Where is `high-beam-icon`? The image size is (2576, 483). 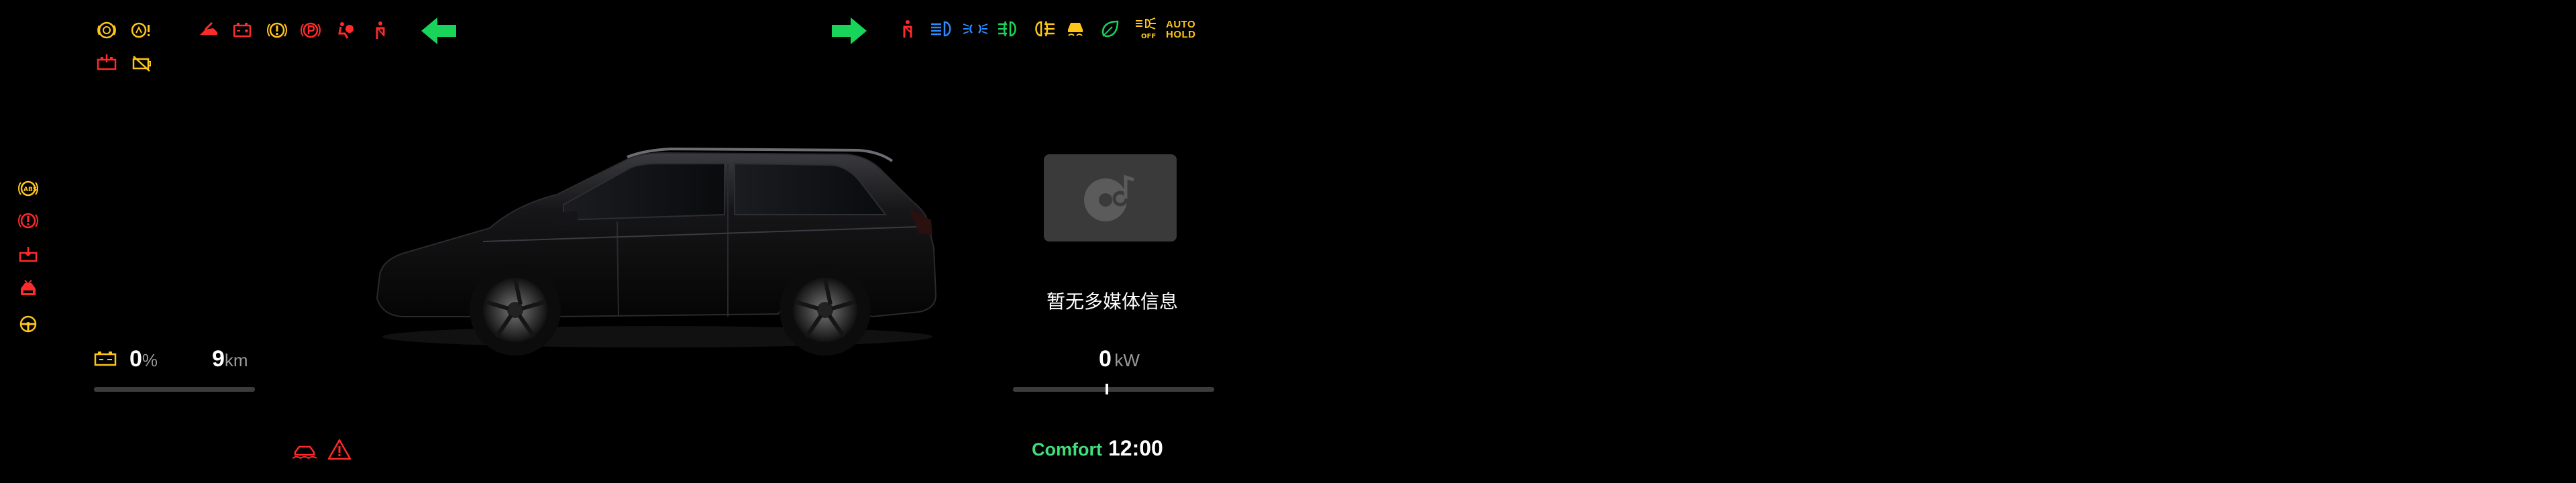
high-beam-icon is located at coordinates (942, 29).